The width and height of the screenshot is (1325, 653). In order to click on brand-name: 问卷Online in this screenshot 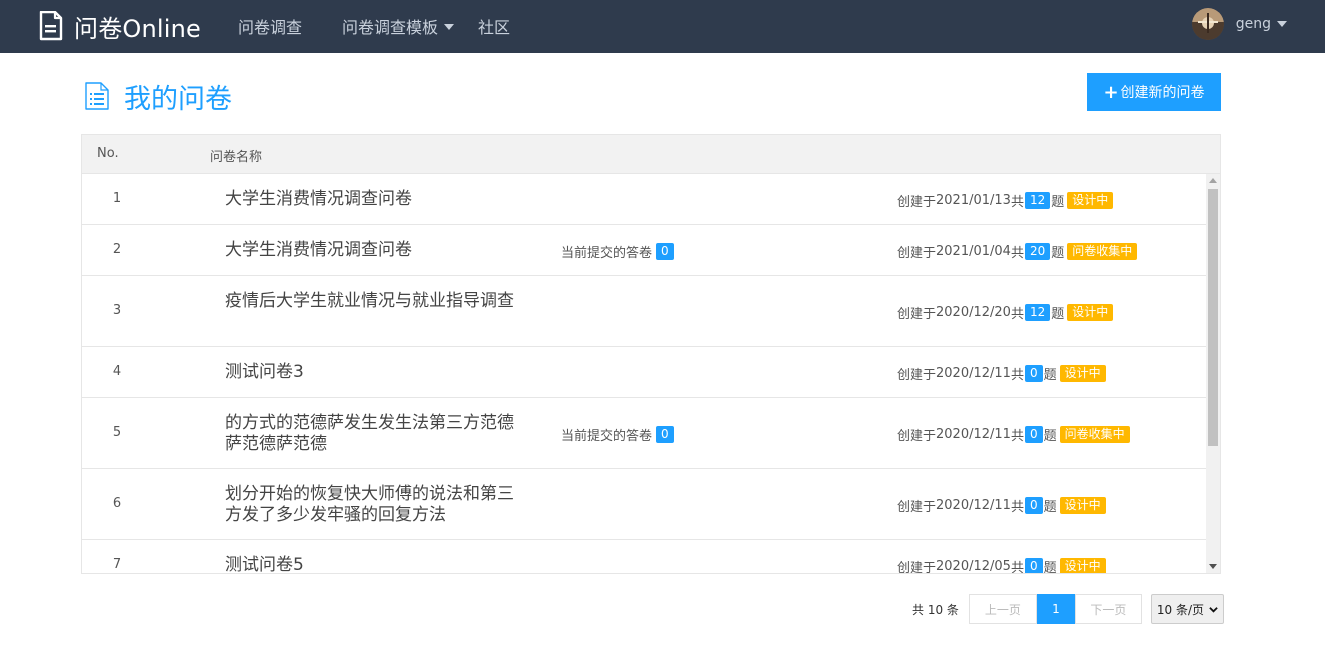, I will do `click(138, 28)`.